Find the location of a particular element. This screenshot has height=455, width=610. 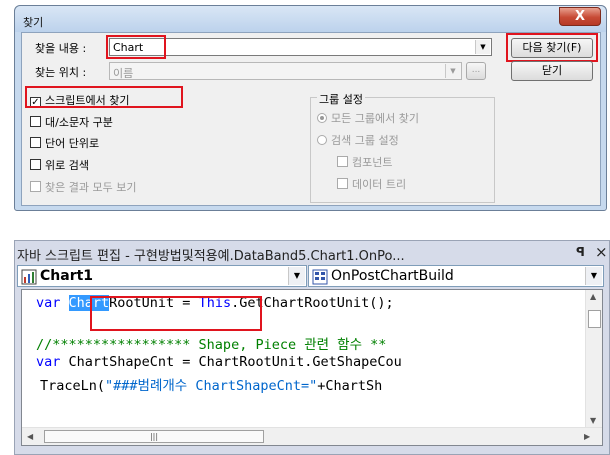

close-button: 닫기 is located at coordinates (552, 71).